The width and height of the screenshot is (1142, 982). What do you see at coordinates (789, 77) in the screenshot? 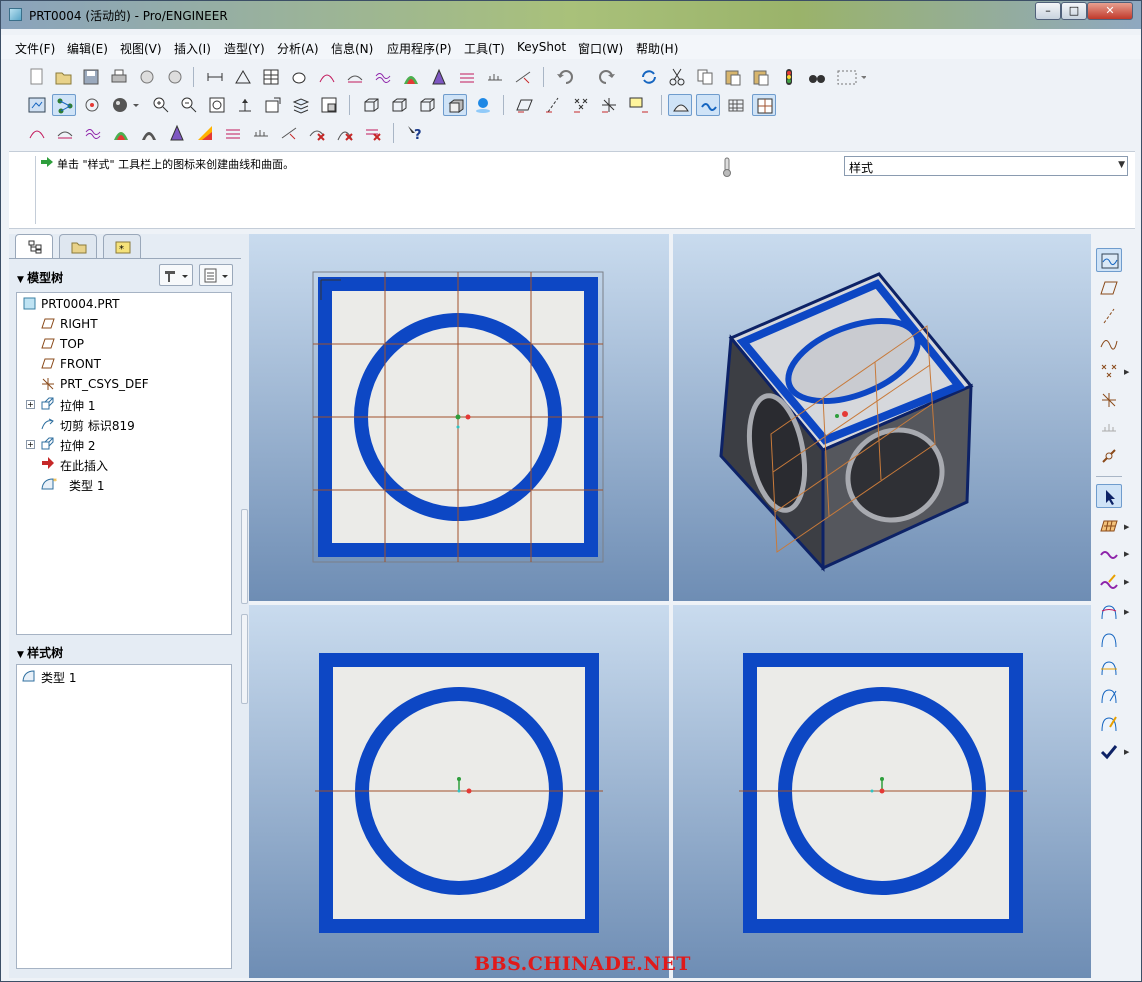
I see `status-light-icon` at bounding box center [789, 77].